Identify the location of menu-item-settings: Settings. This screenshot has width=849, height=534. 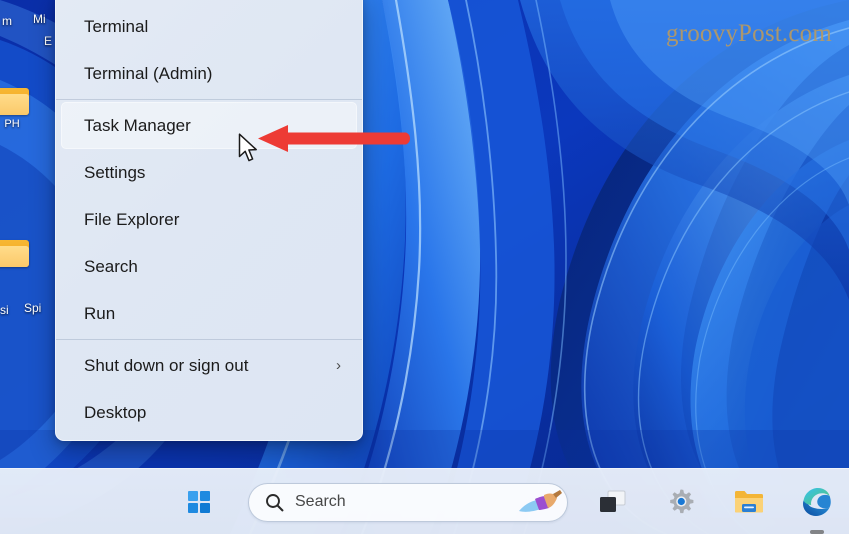
(209, 172).